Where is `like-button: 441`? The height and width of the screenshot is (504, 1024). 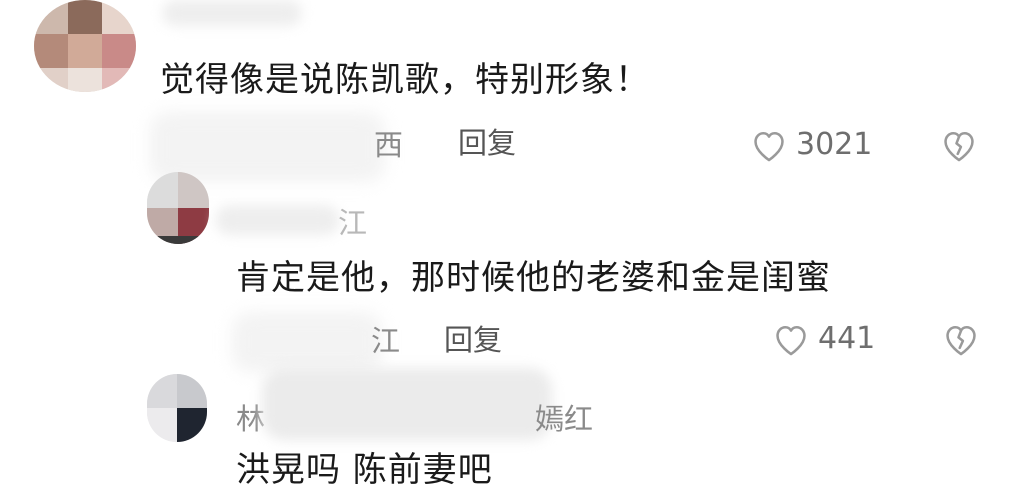 like-button: 441 is located at coordinates (823, 339).